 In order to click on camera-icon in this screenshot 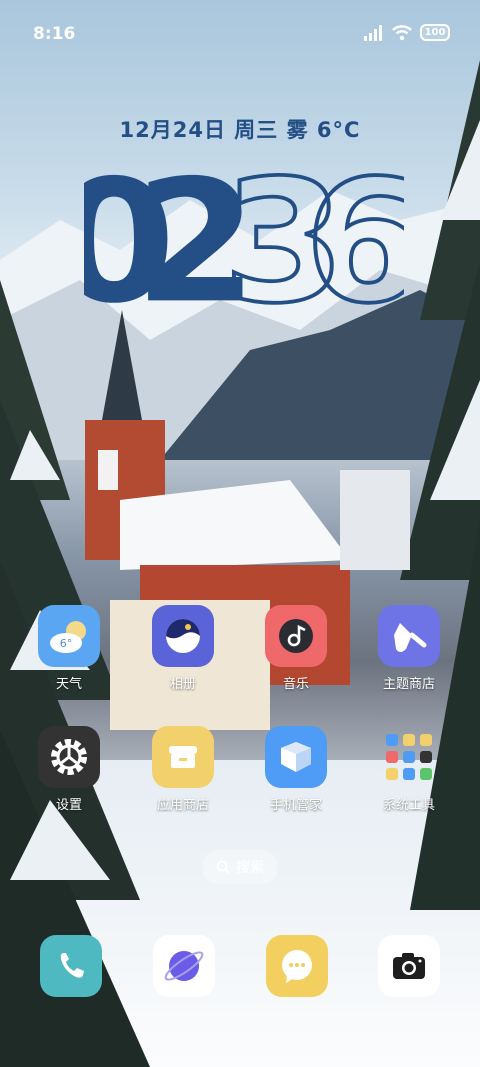, I will do `click(409, 966)`.